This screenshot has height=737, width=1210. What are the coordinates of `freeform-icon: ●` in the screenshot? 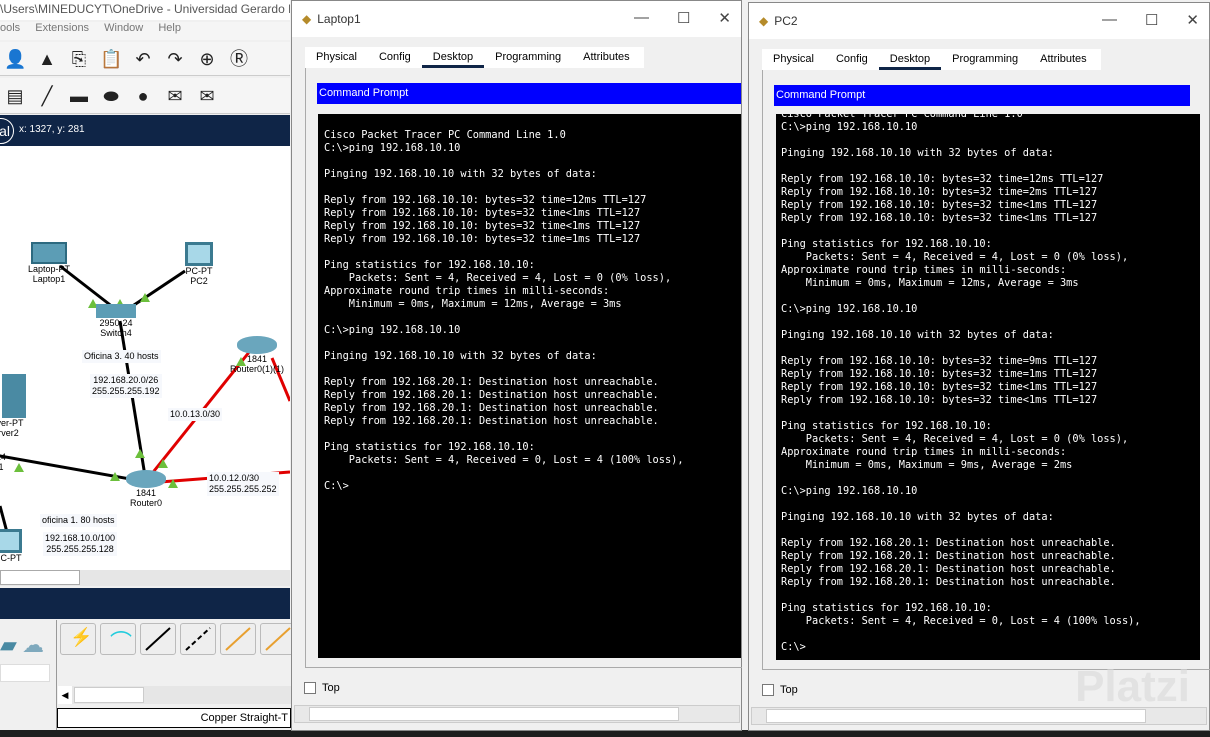 It's located at (143, 96).